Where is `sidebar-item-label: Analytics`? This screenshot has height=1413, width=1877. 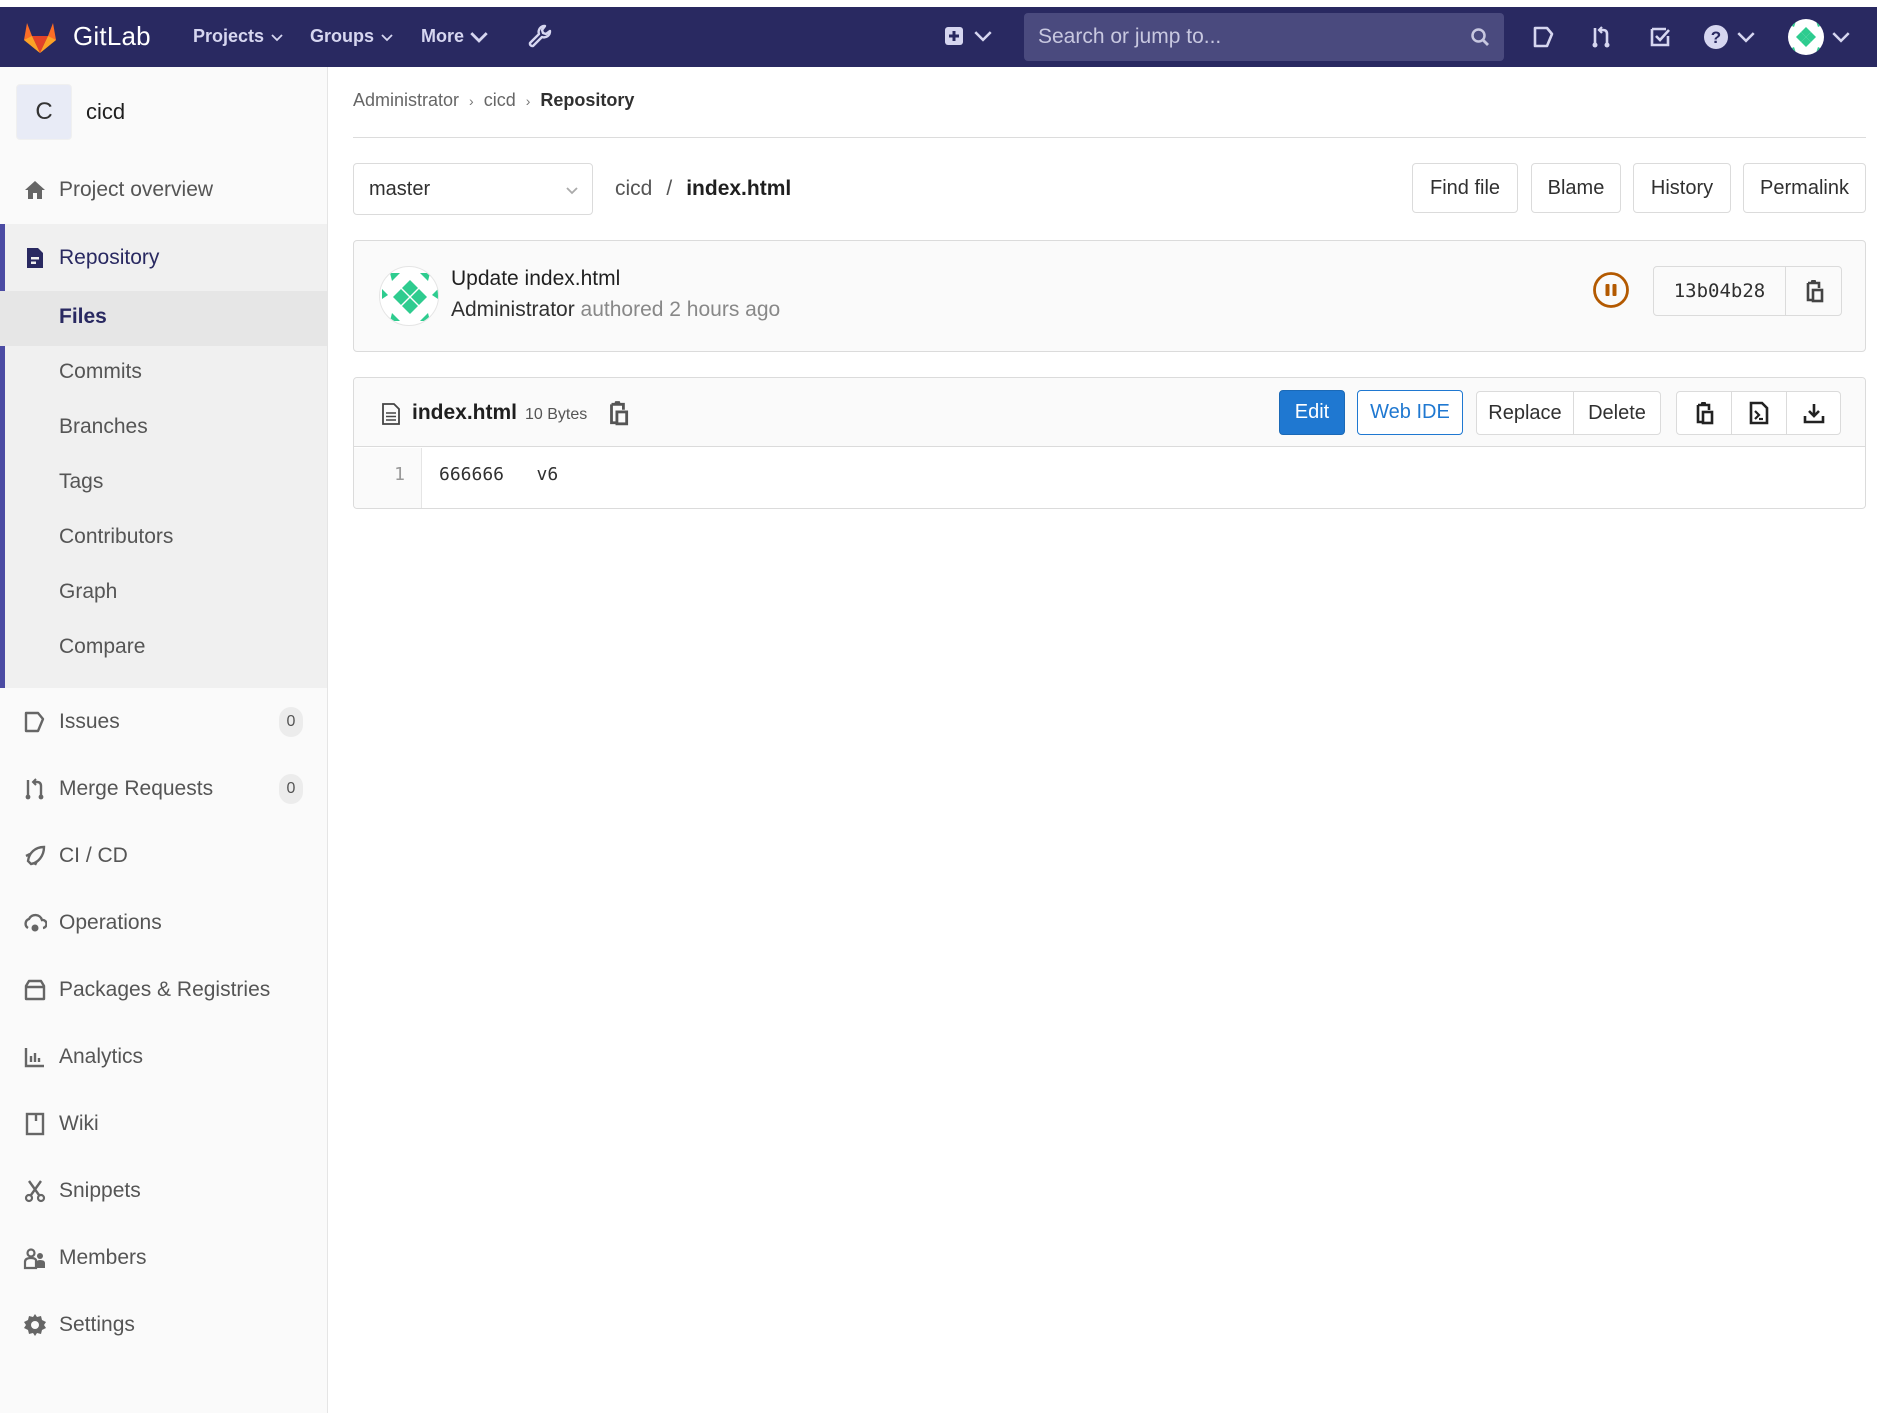 sidebar-item-label: Analytics is located at coordinates (101, 1056).